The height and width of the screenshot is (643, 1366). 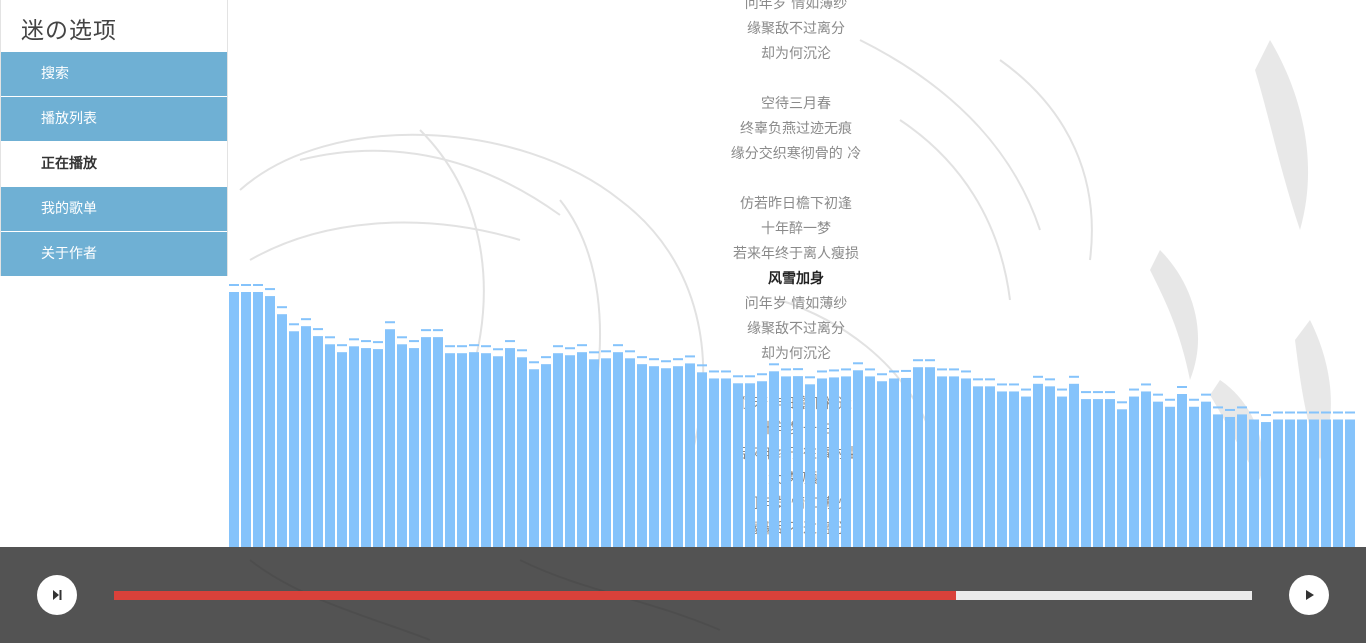 What do you see at coordinates (114, 254) in the screenshot?
I see `sidebar-item-about-author: 关于作者` at bounding box center [114, 254].